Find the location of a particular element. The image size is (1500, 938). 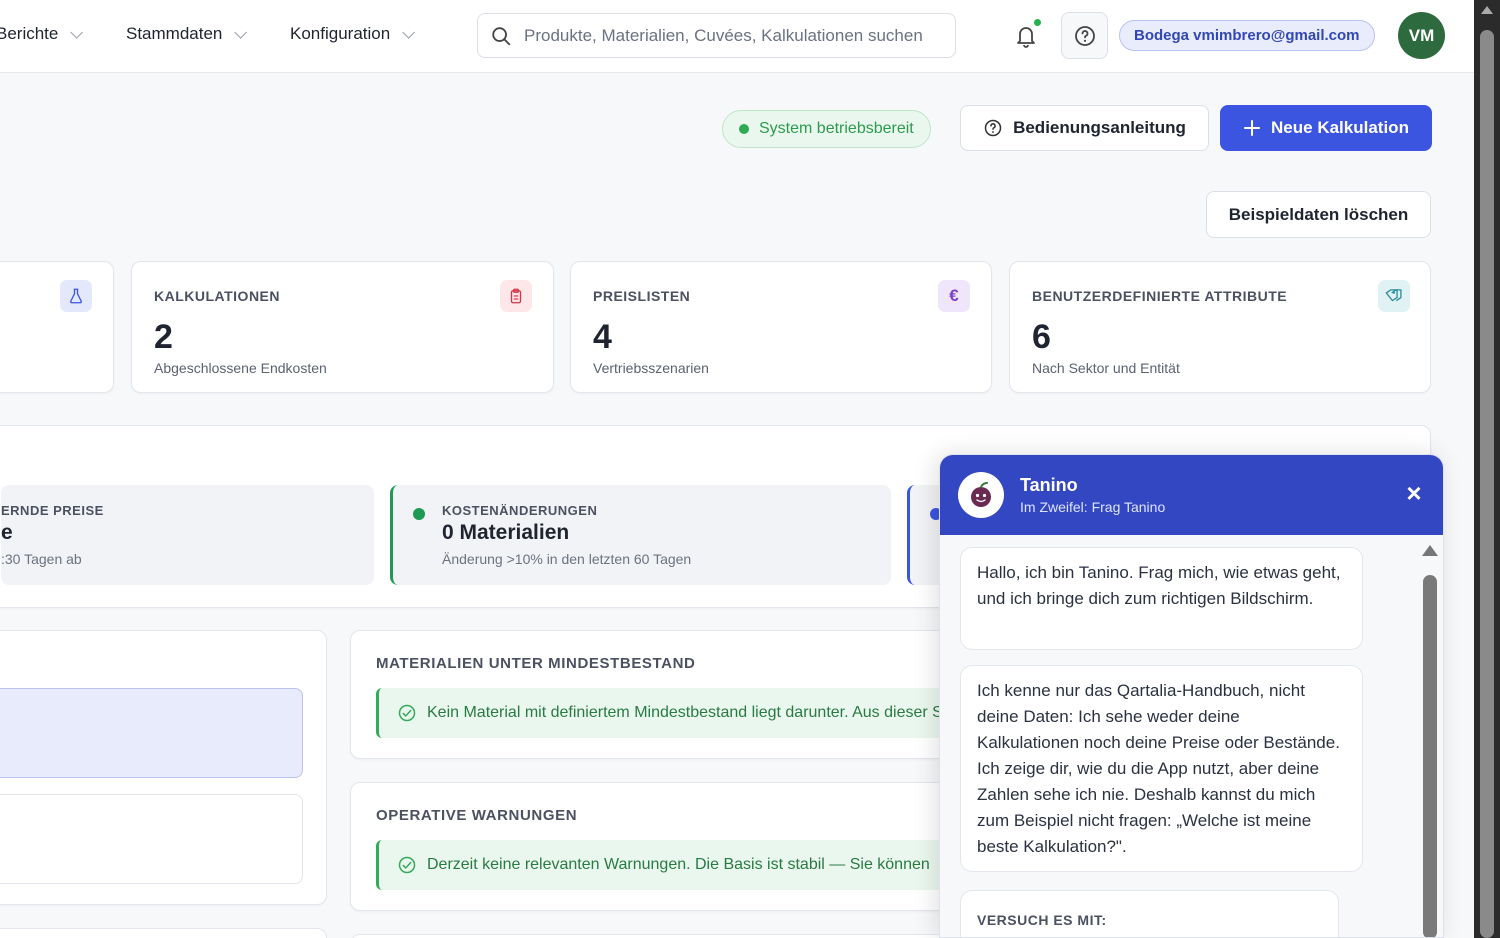

nav-stammdaten: Stammdaten is located at coordinates (187, 34).